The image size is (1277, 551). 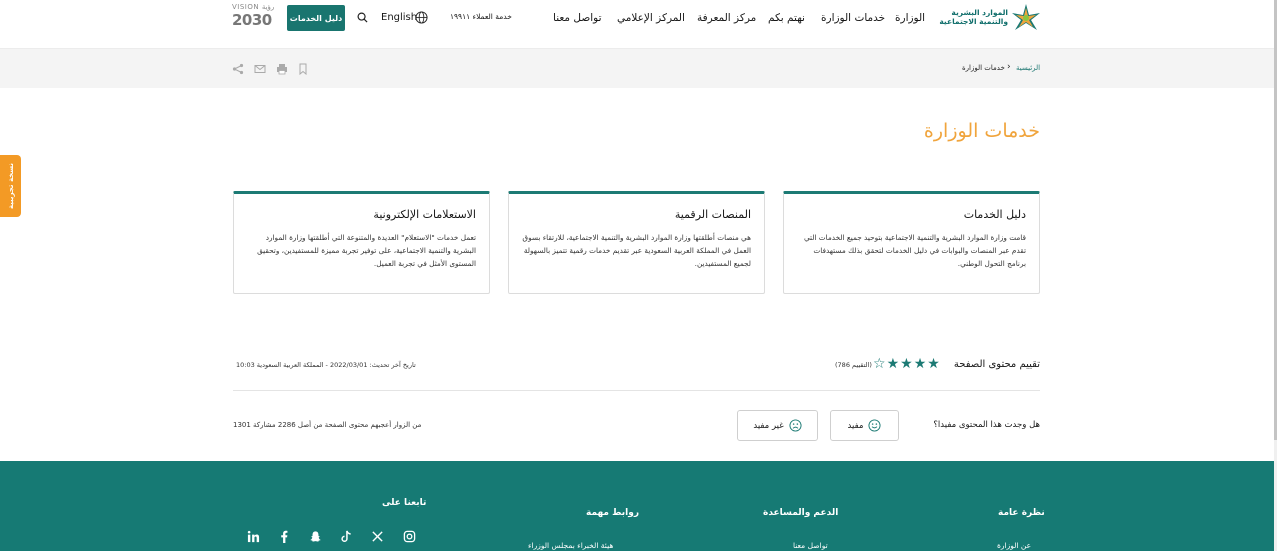 What do you see at coordinates (973, 21) in the screenshot?
I see `logo-line-2: والتنمية الاجتماعية` at bounding box center [973, 21].